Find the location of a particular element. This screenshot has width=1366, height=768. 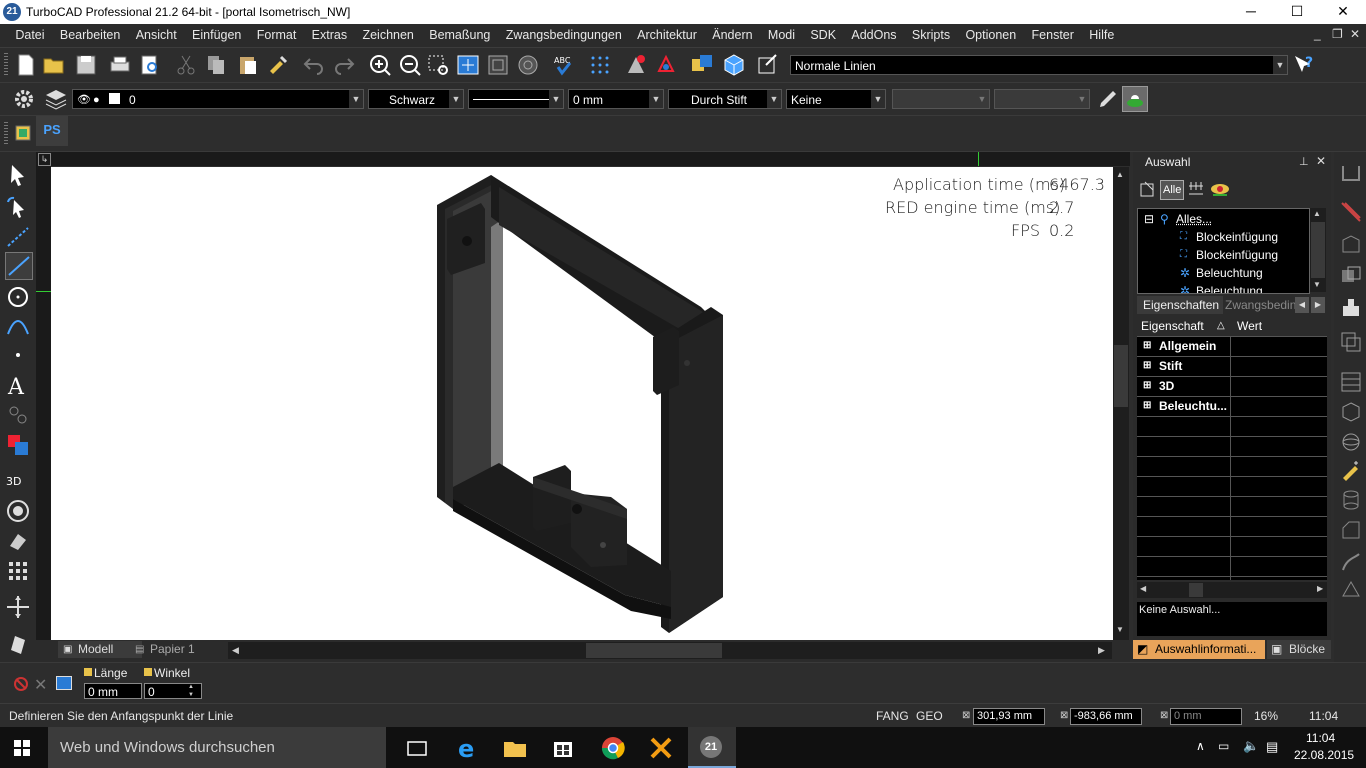

copy-icon is located at coordinates (216, 65).